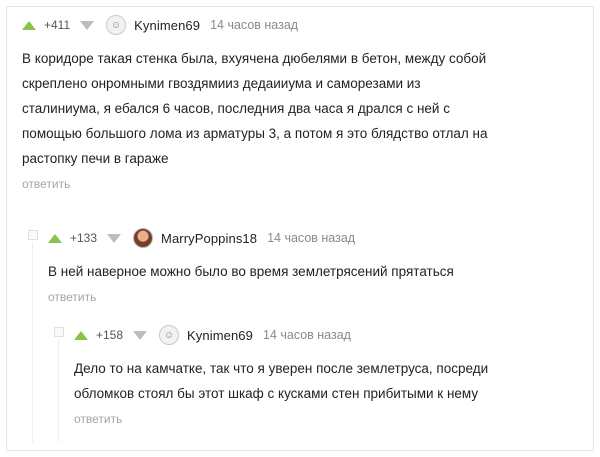 The width and height of the screenshot is (600, 457). I want to click on comment-header: +158 ☺ Kynimen69 14 часов назад, so click(326, 335).